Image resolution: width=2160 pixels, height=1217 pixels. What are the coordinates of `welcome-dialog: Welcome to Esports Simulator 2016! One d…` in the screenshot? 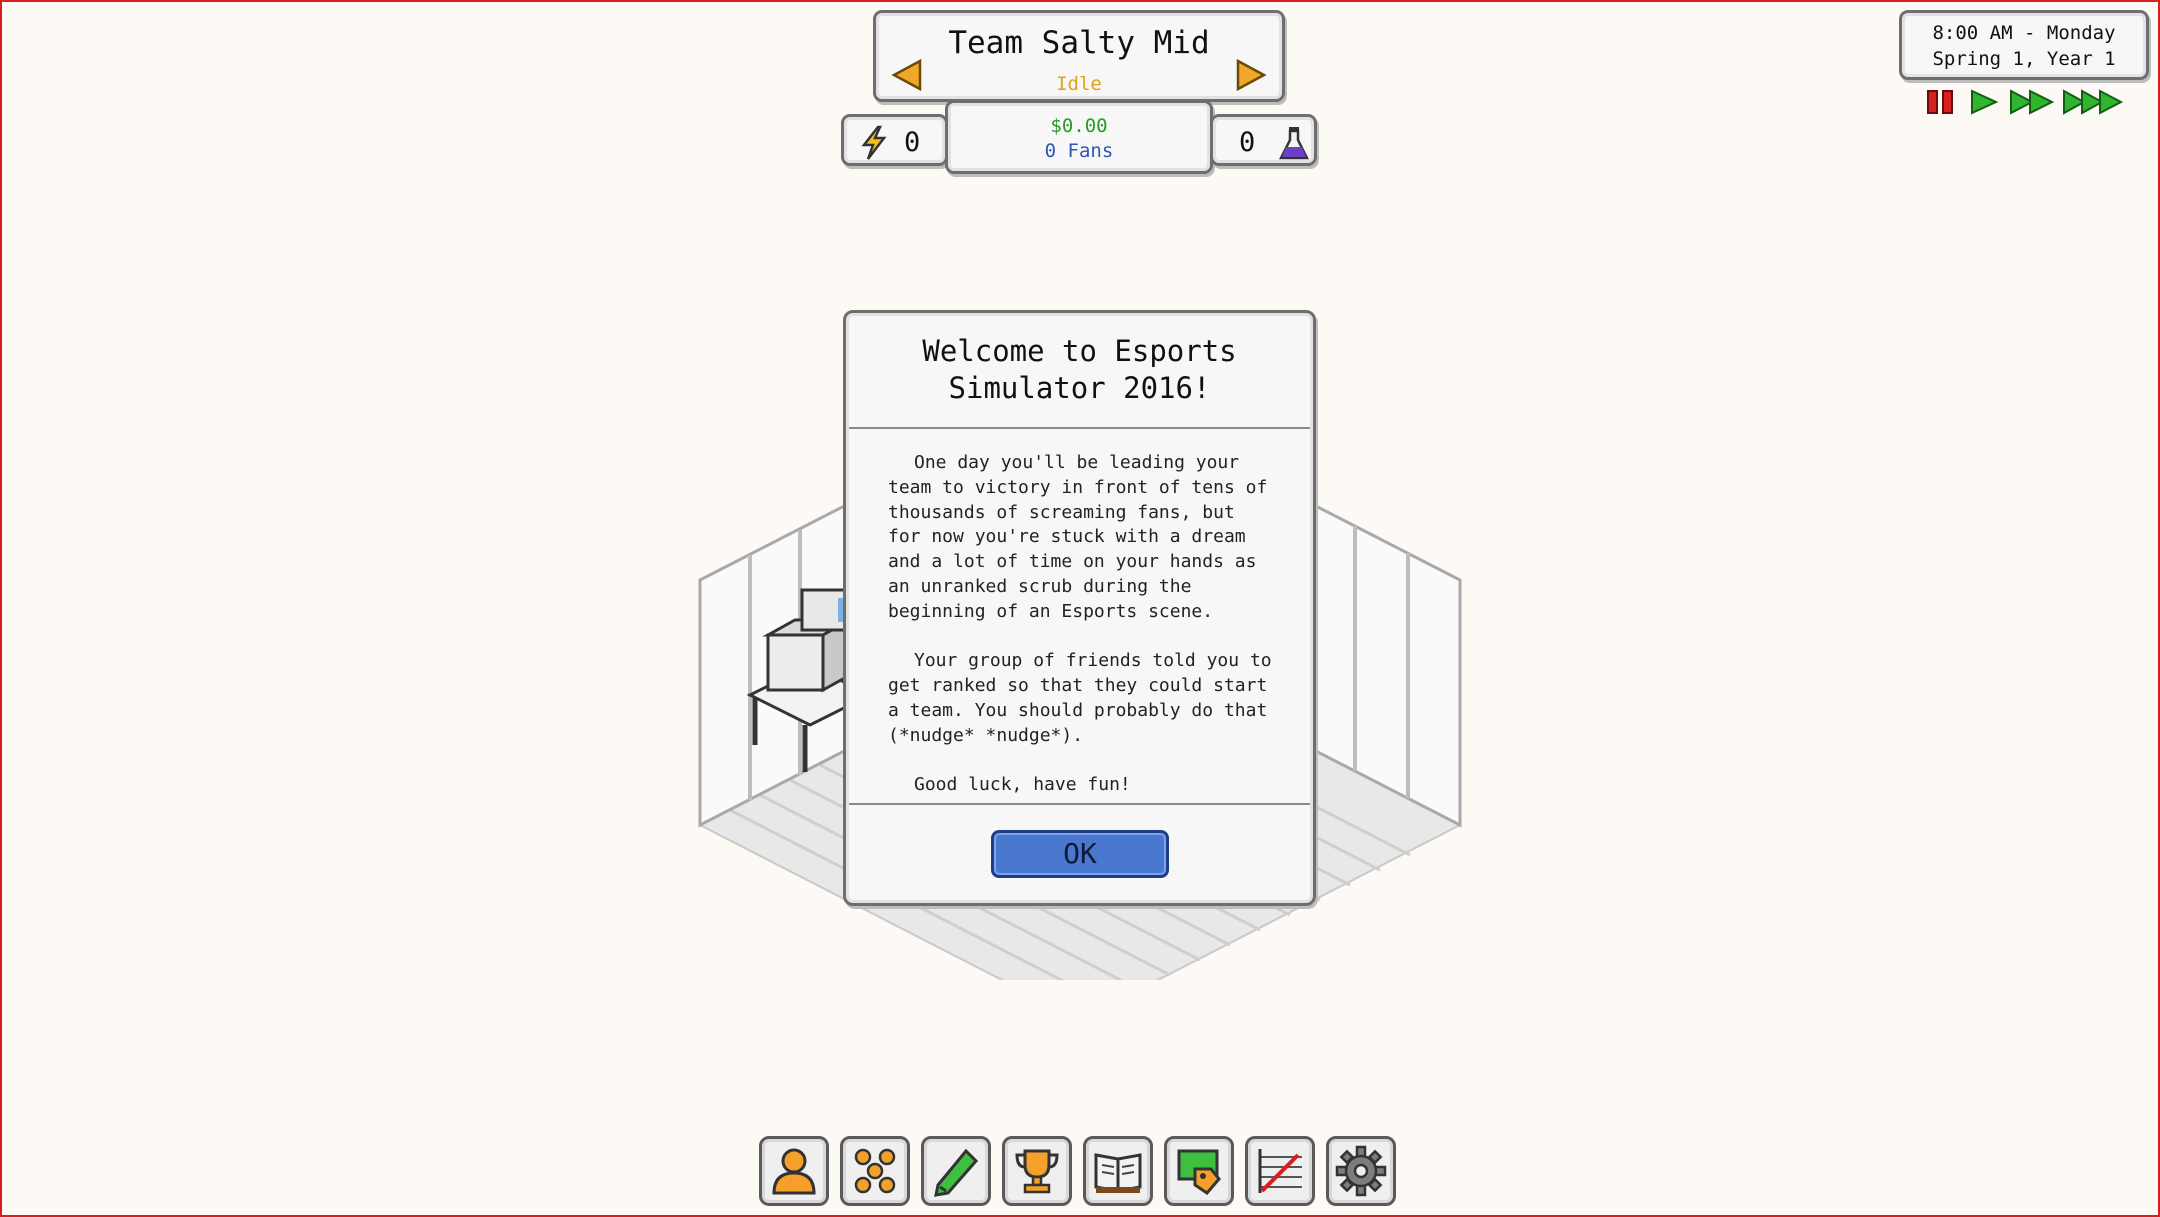 It's located at (1079, 608).